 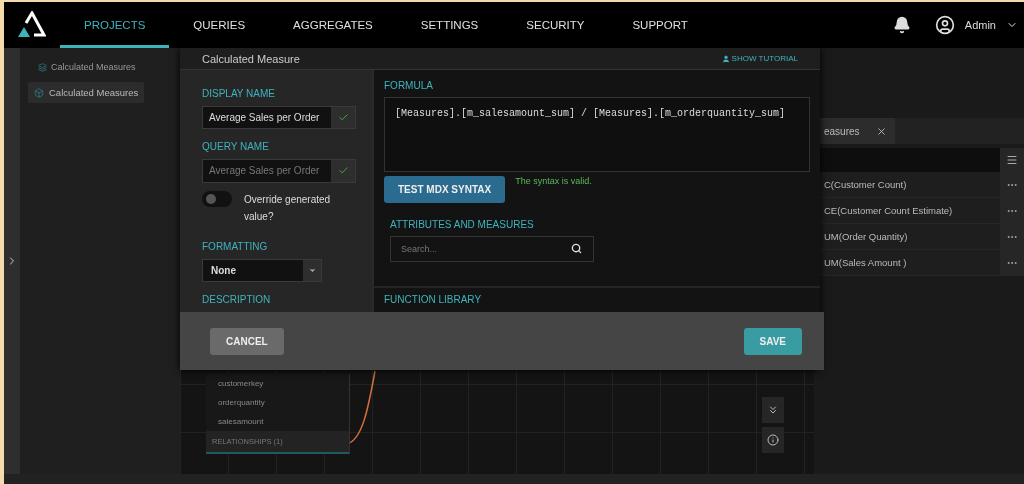 I want to click on close-icon, so click(x=881, y=131).